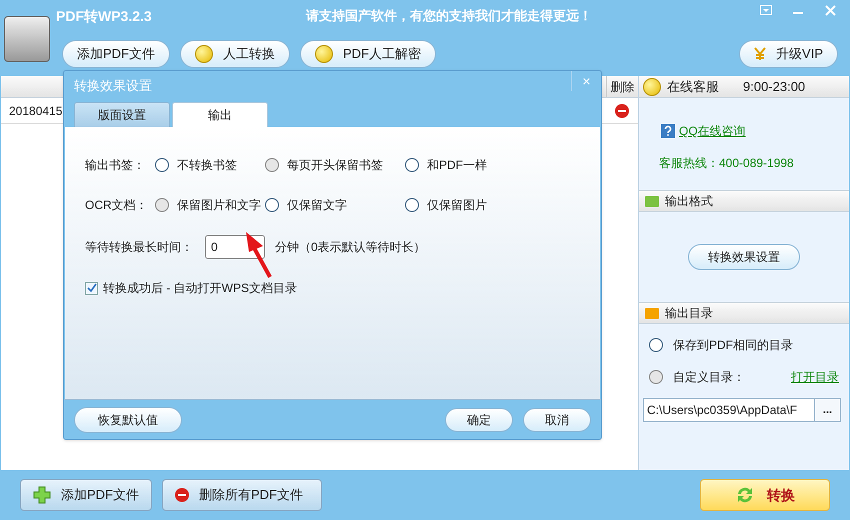  Describe the element at coordinates (128, 419) in the screenshot. I see `reset-button: 恢复默认值` at that location.